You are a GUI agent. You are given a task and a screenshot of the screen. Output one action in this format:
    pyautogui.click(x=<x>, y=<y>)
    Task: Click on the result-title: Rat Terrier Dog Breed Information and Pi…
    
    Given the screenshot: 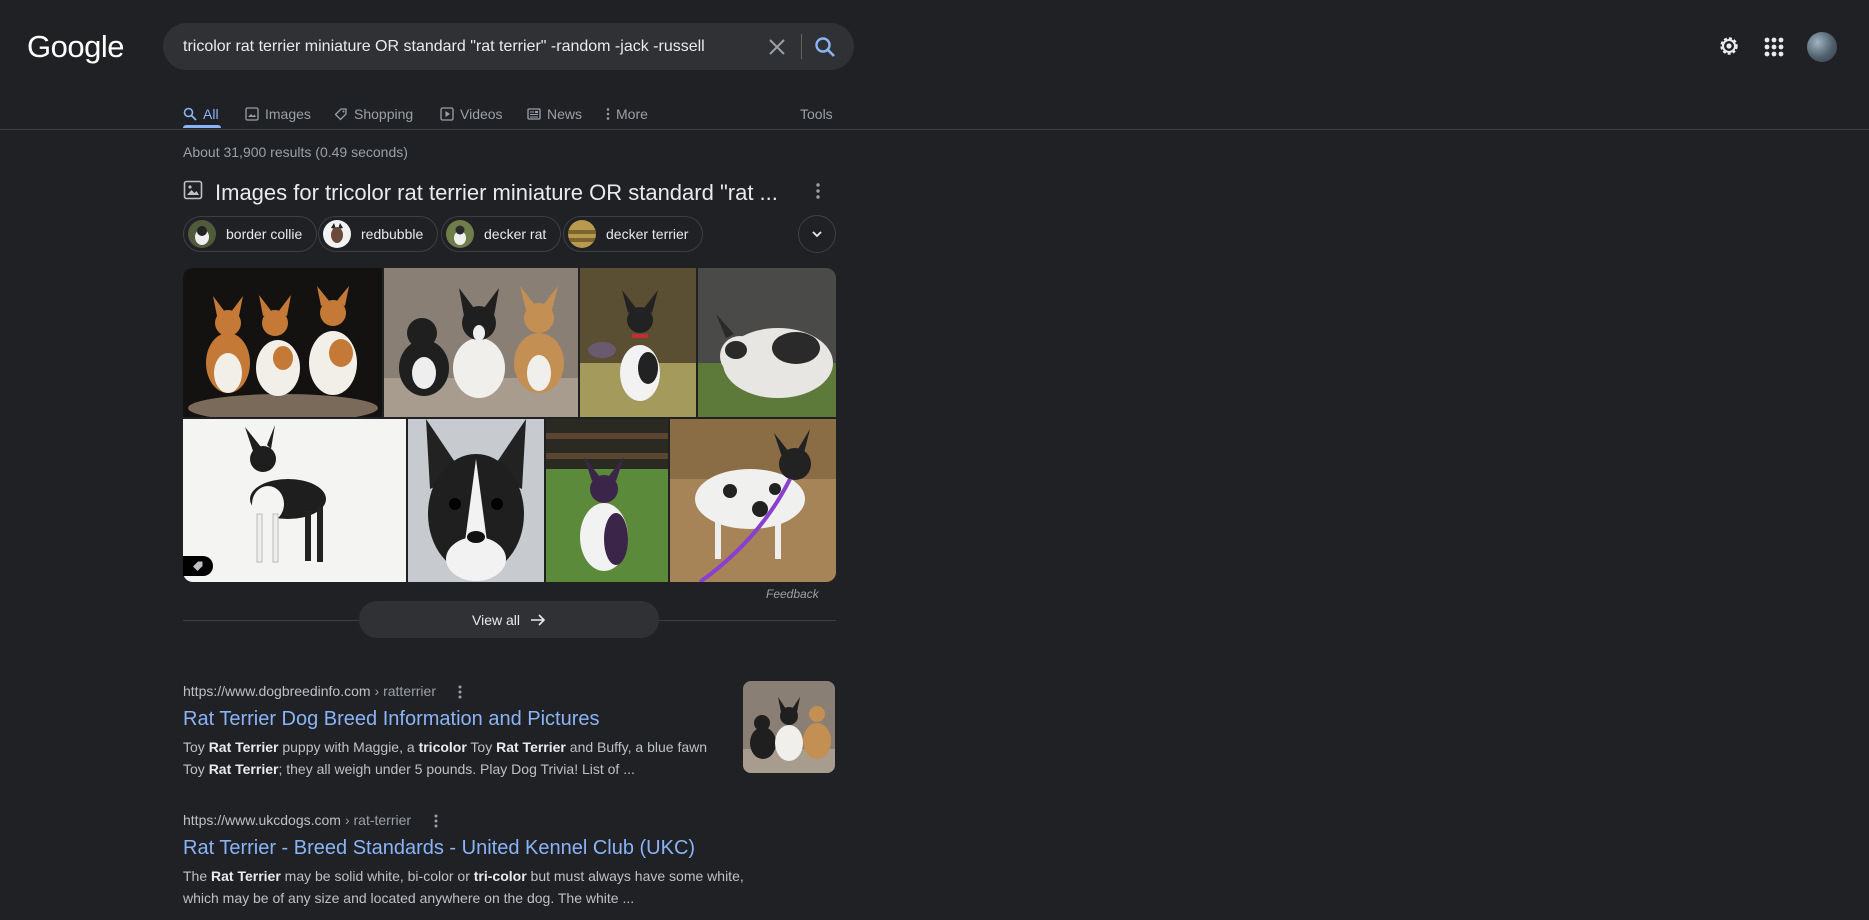 What is the action you would take?
    pyautogui.click(x=391, y=719)
    